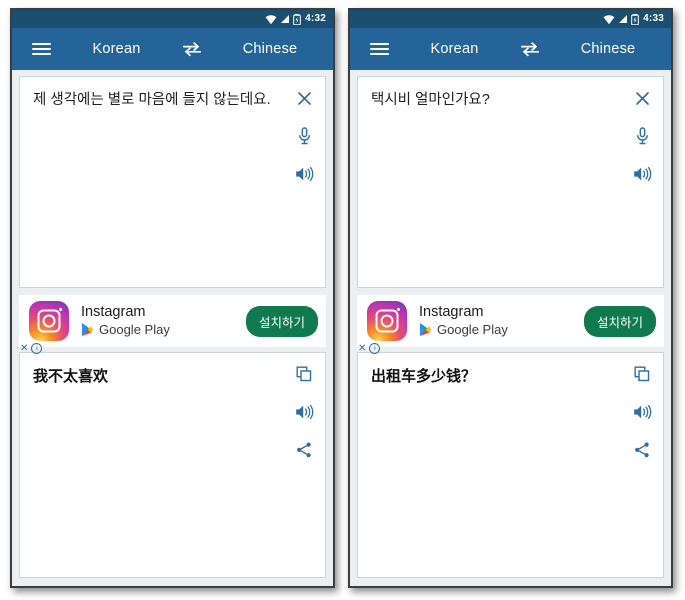 The height and width of the screenshot is (600, 685). What do you see at coordinates (653, 18) in the screenshot?
I see `status-clock: 4:33` at bounding box center [653, 18].